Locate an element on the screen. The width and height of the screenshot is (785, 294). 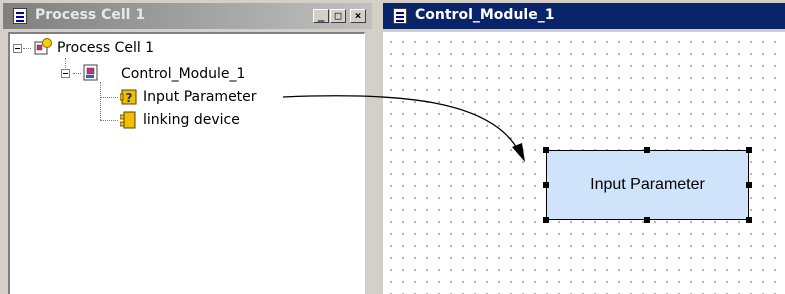
editor-window-titlebar: Control_Module_1 is located at coordinates (584, 16).